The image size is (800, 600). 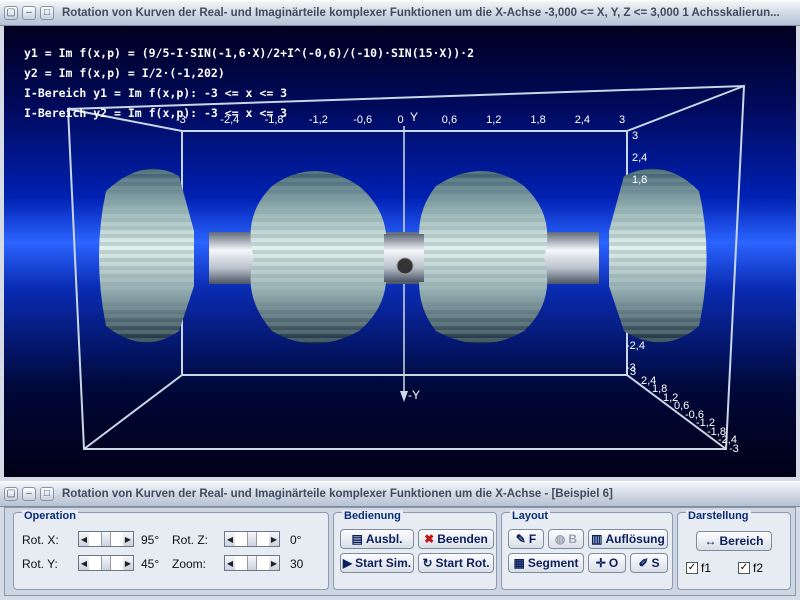 What do you see at coordinates (150, 540) in the screenshot?
I see `rot-x-value: 95°` at bounding box center [150, 540].